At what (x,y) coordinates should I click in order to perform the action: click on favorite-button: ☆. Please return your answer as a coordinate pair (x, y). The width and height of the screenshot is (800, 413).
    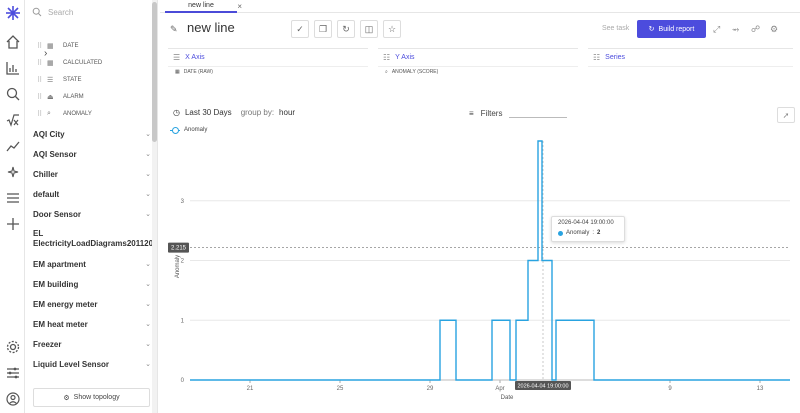
    Looking at the image, I should click on (392, 29).